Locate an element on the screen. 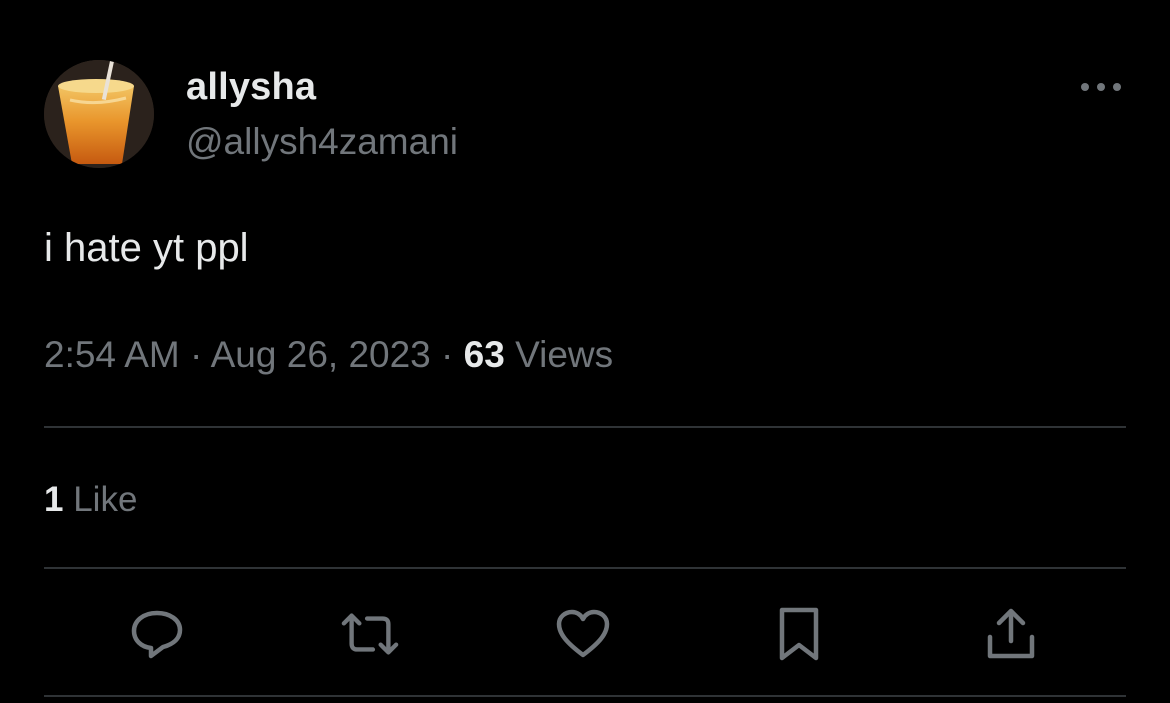  avatar is located at coordinates (99, 114).